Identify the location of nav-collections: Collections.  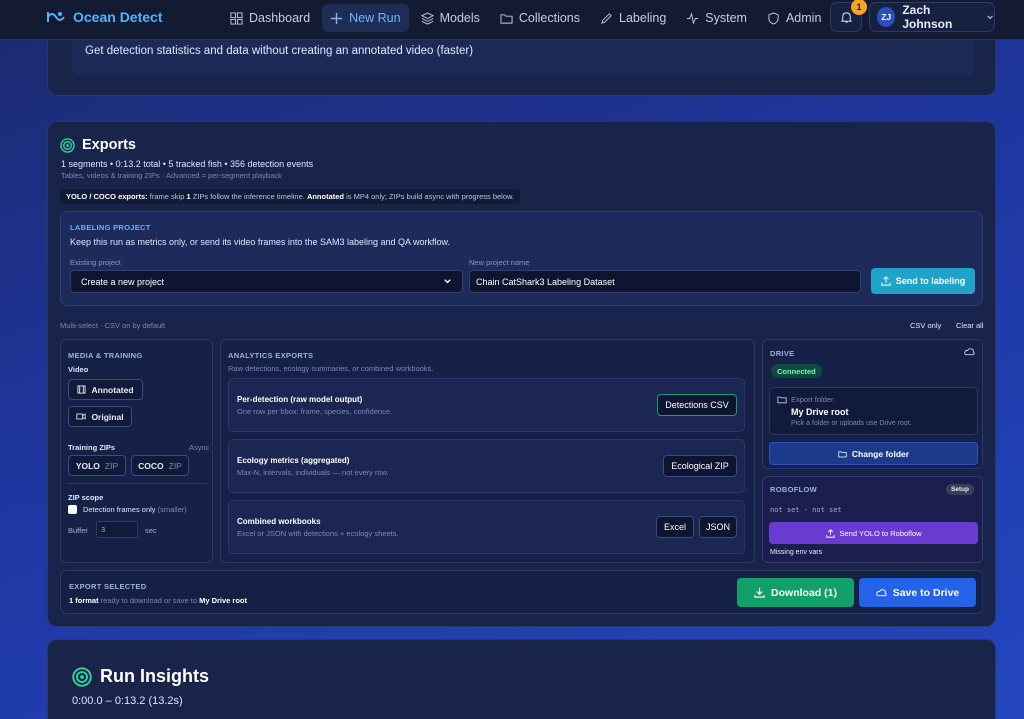
(540, 18).